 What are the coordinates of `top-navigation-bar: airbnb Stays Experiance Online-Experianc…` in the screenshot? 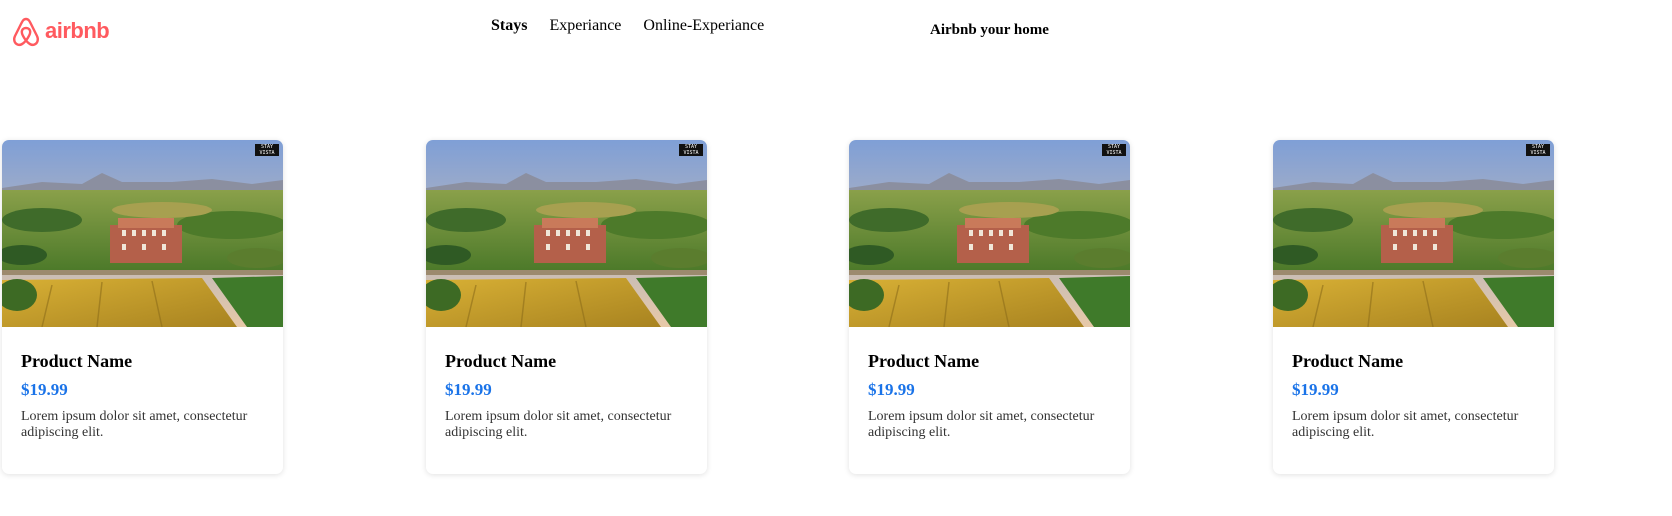 It's located at (836, 35).